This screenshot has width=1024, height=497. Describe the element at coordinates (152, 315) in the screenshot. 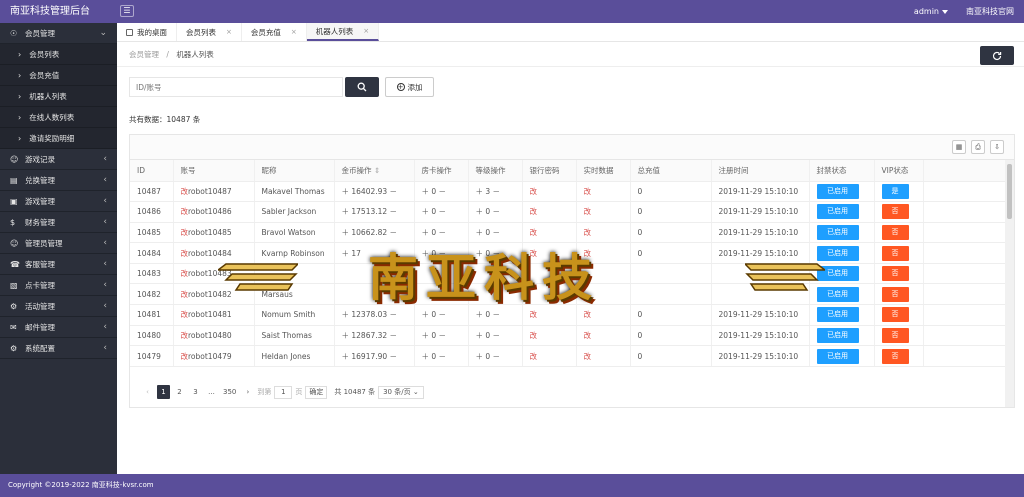

I see `cell-id: 10481` at that location.